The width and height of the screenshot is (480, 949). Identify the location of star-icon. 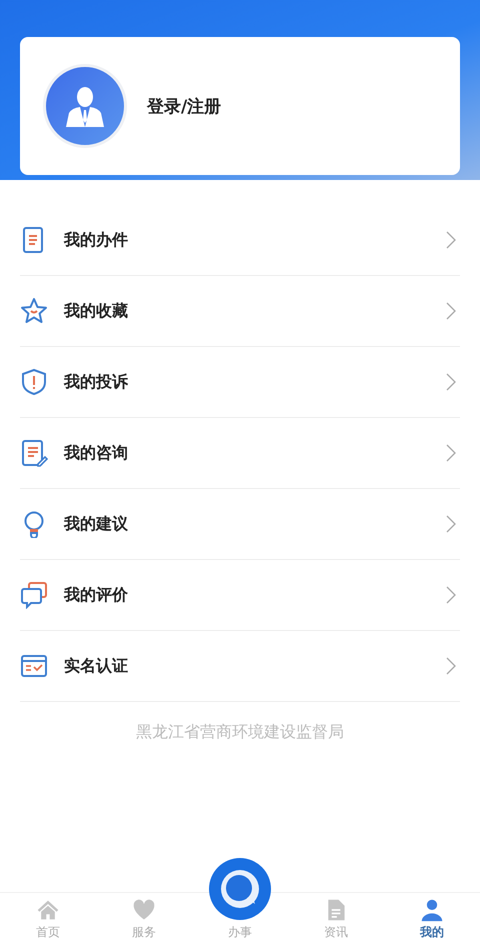
(34, 311).